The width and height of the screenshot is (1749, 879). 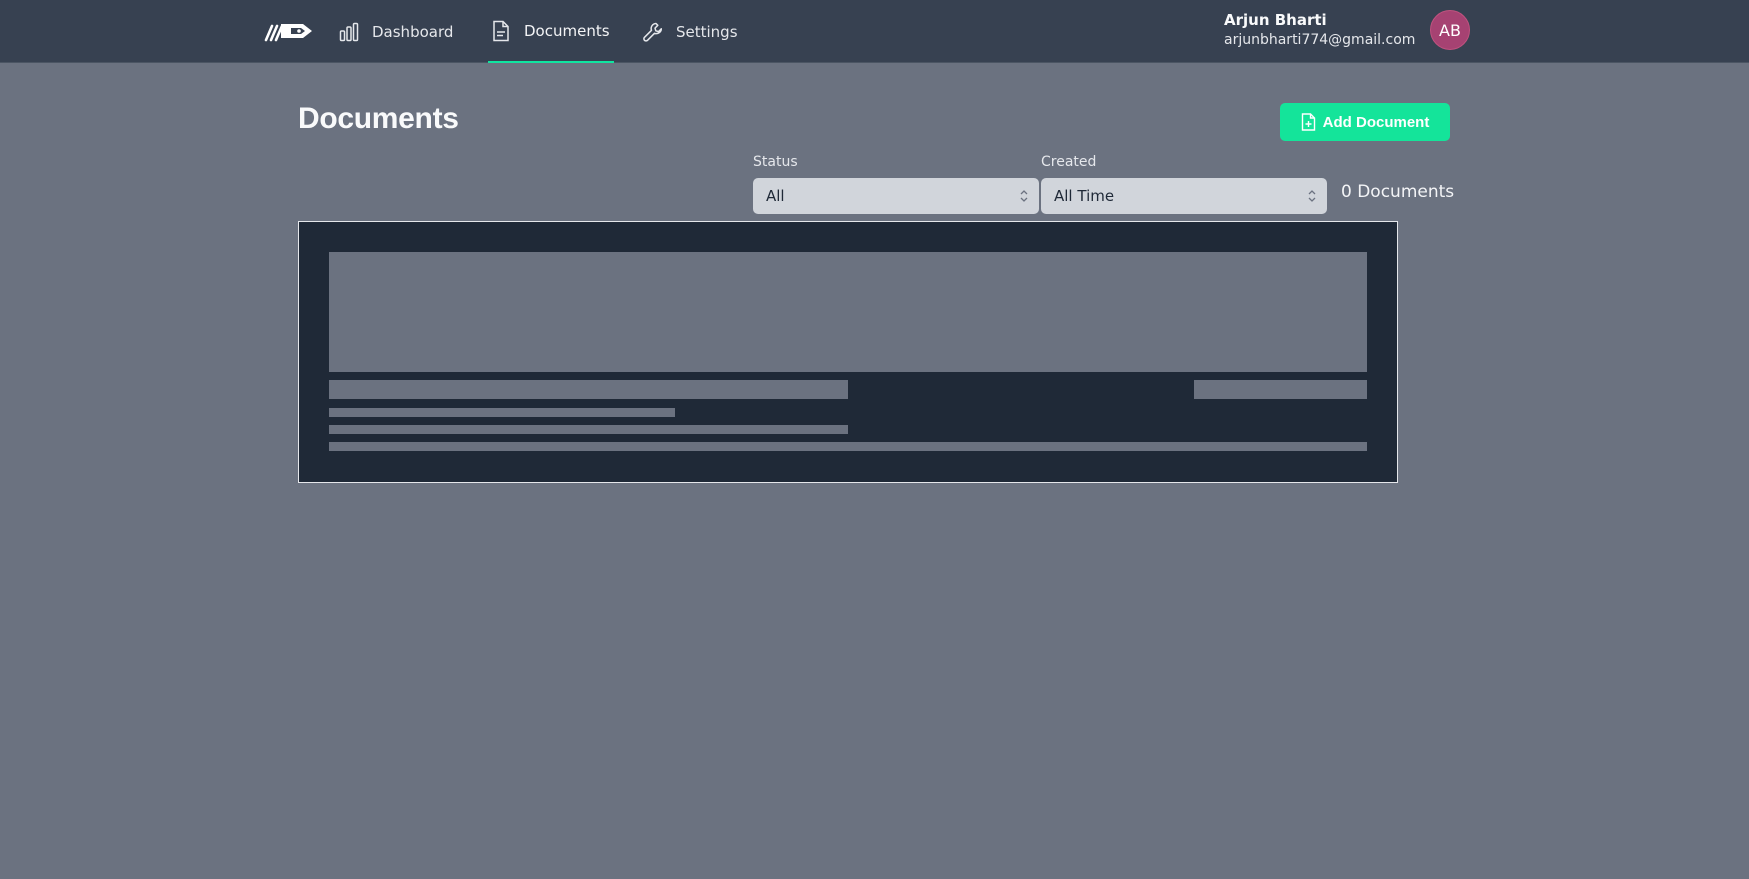 What do you see at coordinates (289, 31) in the screenshot?
I see `app-logo` at bounding box center [289, 31].